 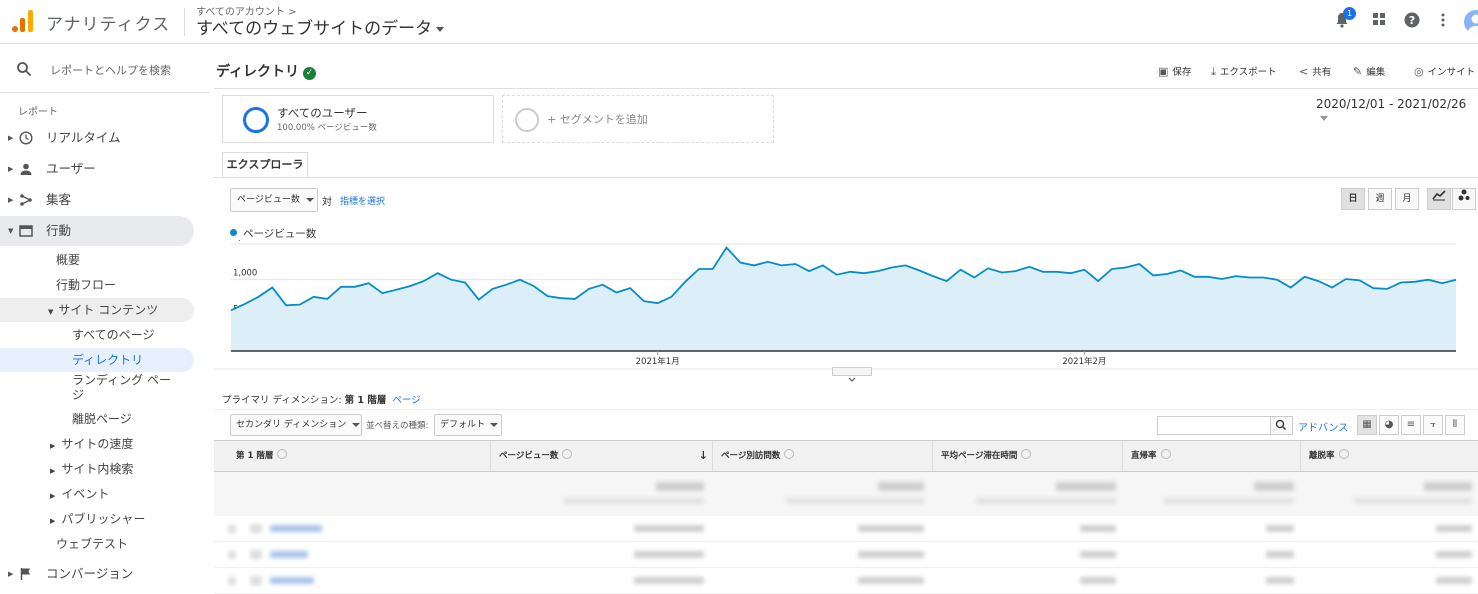 What do you see at coordinates (1380, 199) in the screenshot?
I see `granularity-week-button: 週` at bounding box center [1380, 199].